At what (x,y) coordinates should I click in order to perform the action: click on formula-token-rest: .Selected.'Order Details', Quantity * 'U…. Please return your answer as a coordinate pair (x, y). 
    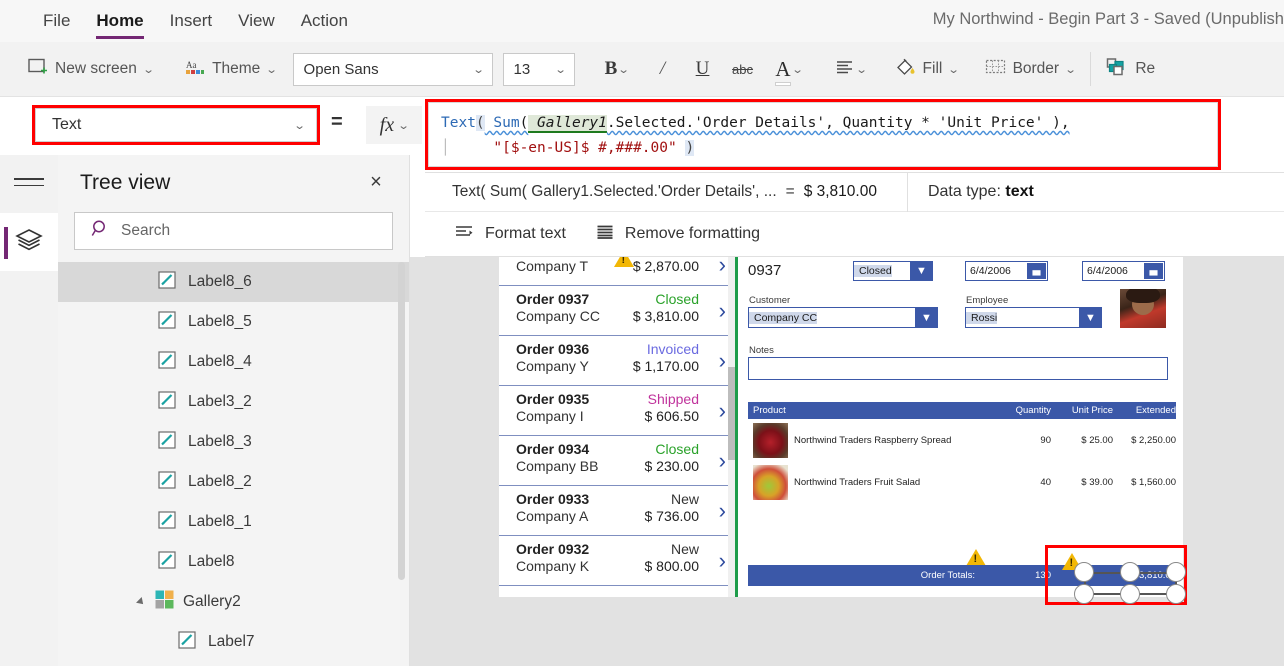
    Looking at the image, I should click on (838, 123).